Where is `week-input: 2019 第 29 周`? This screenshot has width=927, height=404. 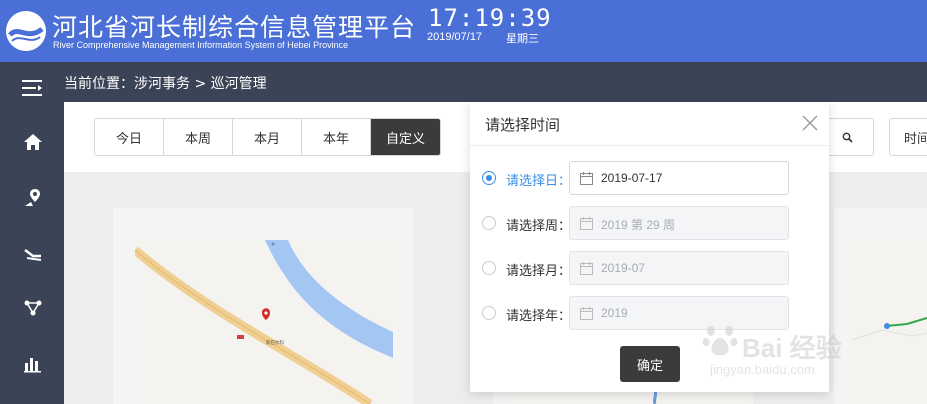
week-input: 2019 第 29 周 is located at coordinates (679, 223).